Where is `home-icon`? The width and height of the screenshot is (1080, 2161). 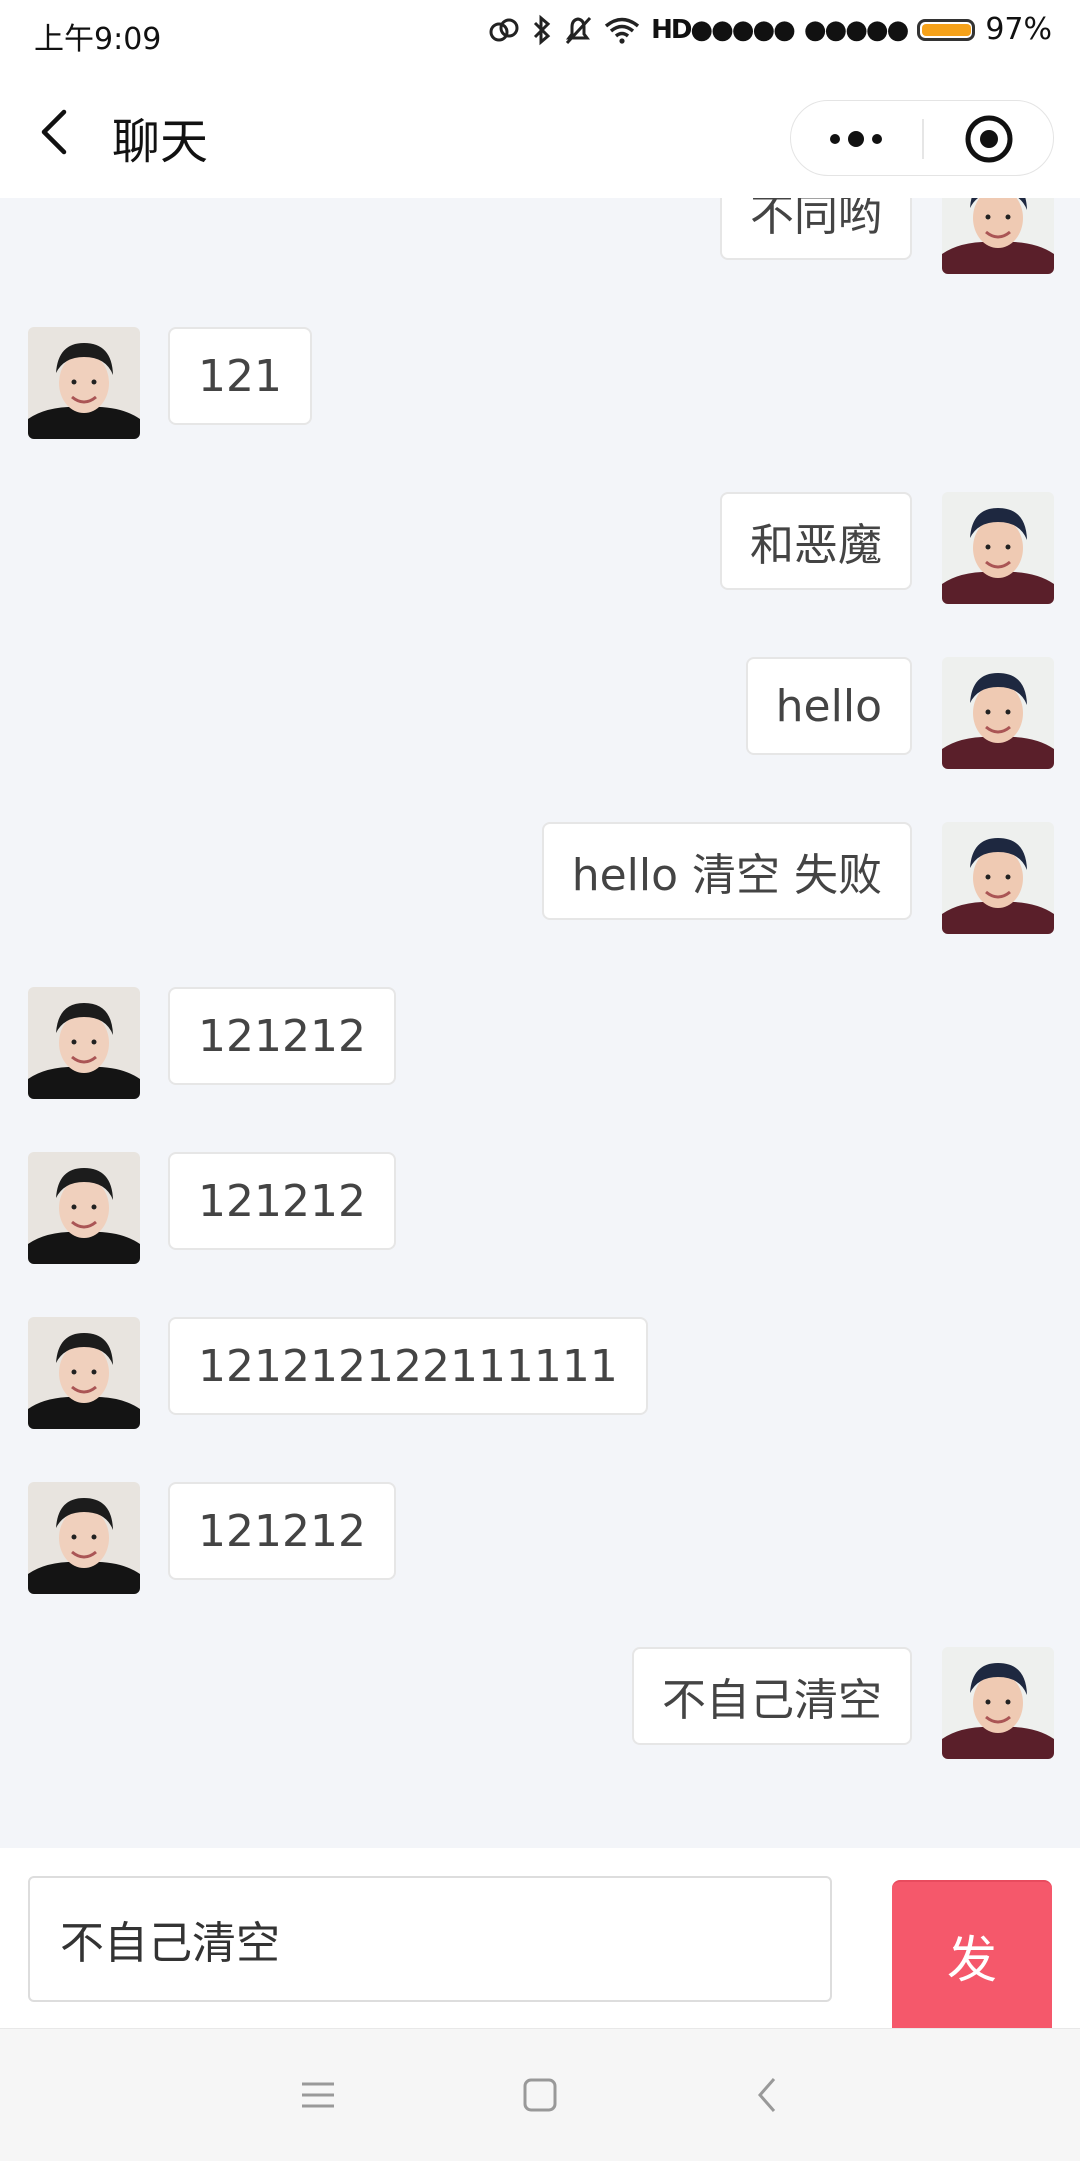 home-icon is located at coordinates (540, 2095).